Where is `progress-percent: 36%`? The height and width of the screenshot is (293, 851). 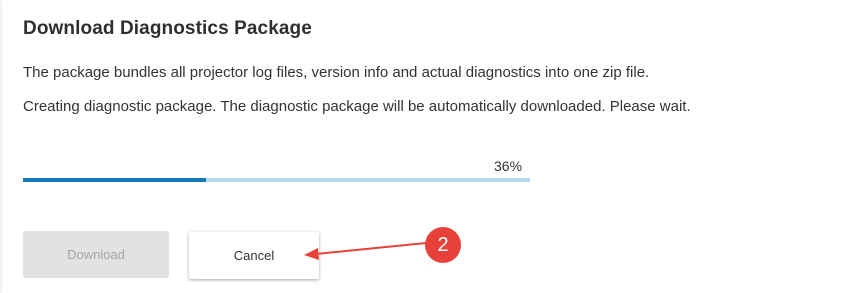 progress-percent: 36% is located at coordinates (508, 166).